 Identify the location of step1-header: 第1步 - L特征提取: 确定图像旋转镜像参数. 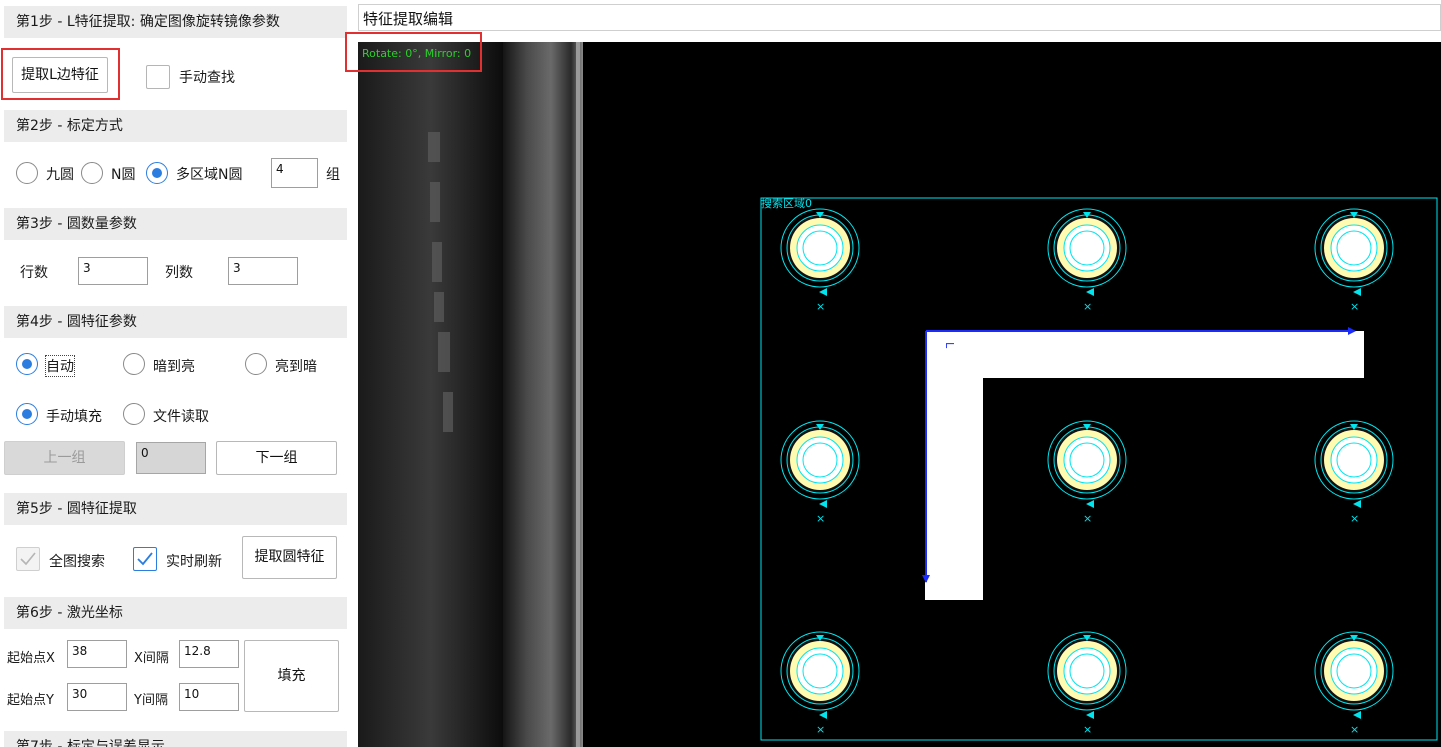
(175, 22).